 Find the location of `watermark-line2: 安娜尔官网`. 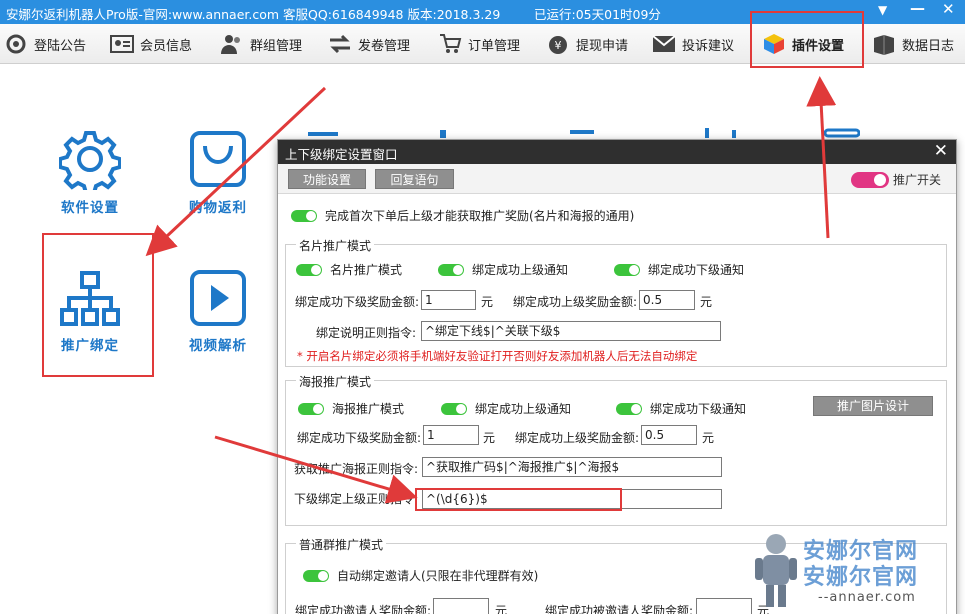

watermark-line2: 安娜尔官网 is located at coordinates (861, 577).